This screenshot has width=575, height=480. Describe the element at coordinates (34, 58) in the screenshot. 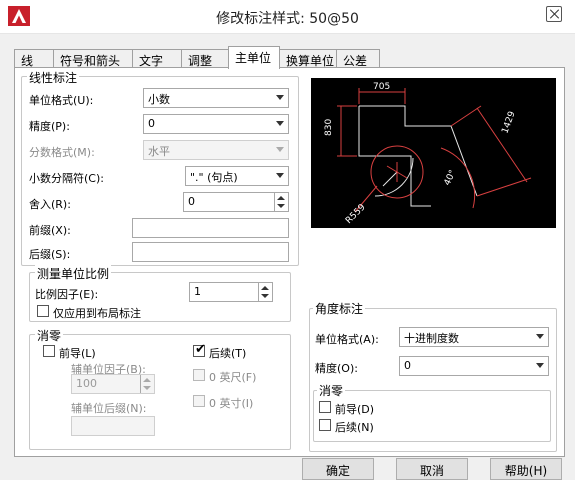

I see `tab-lines: 线` at that location.